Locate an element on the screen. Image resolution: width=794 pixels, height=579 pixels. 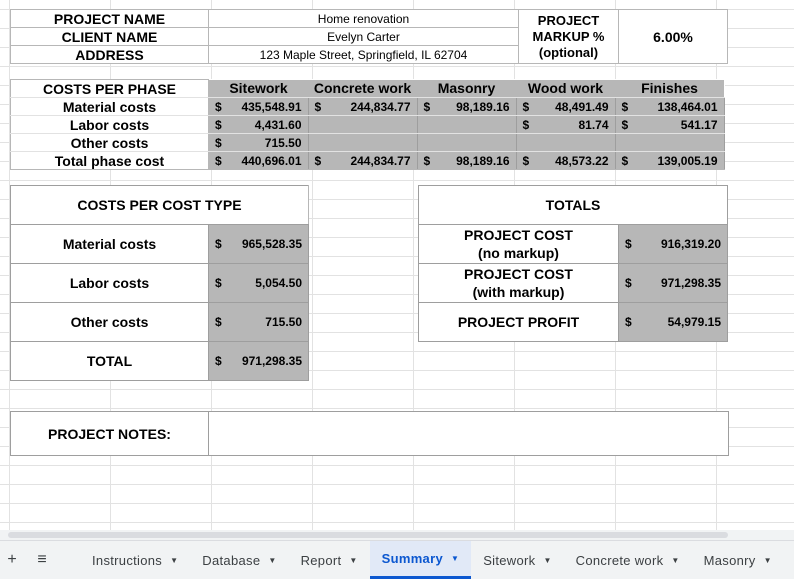
type-value-cell: $971,298.35 is located at coordinates (258, 361).